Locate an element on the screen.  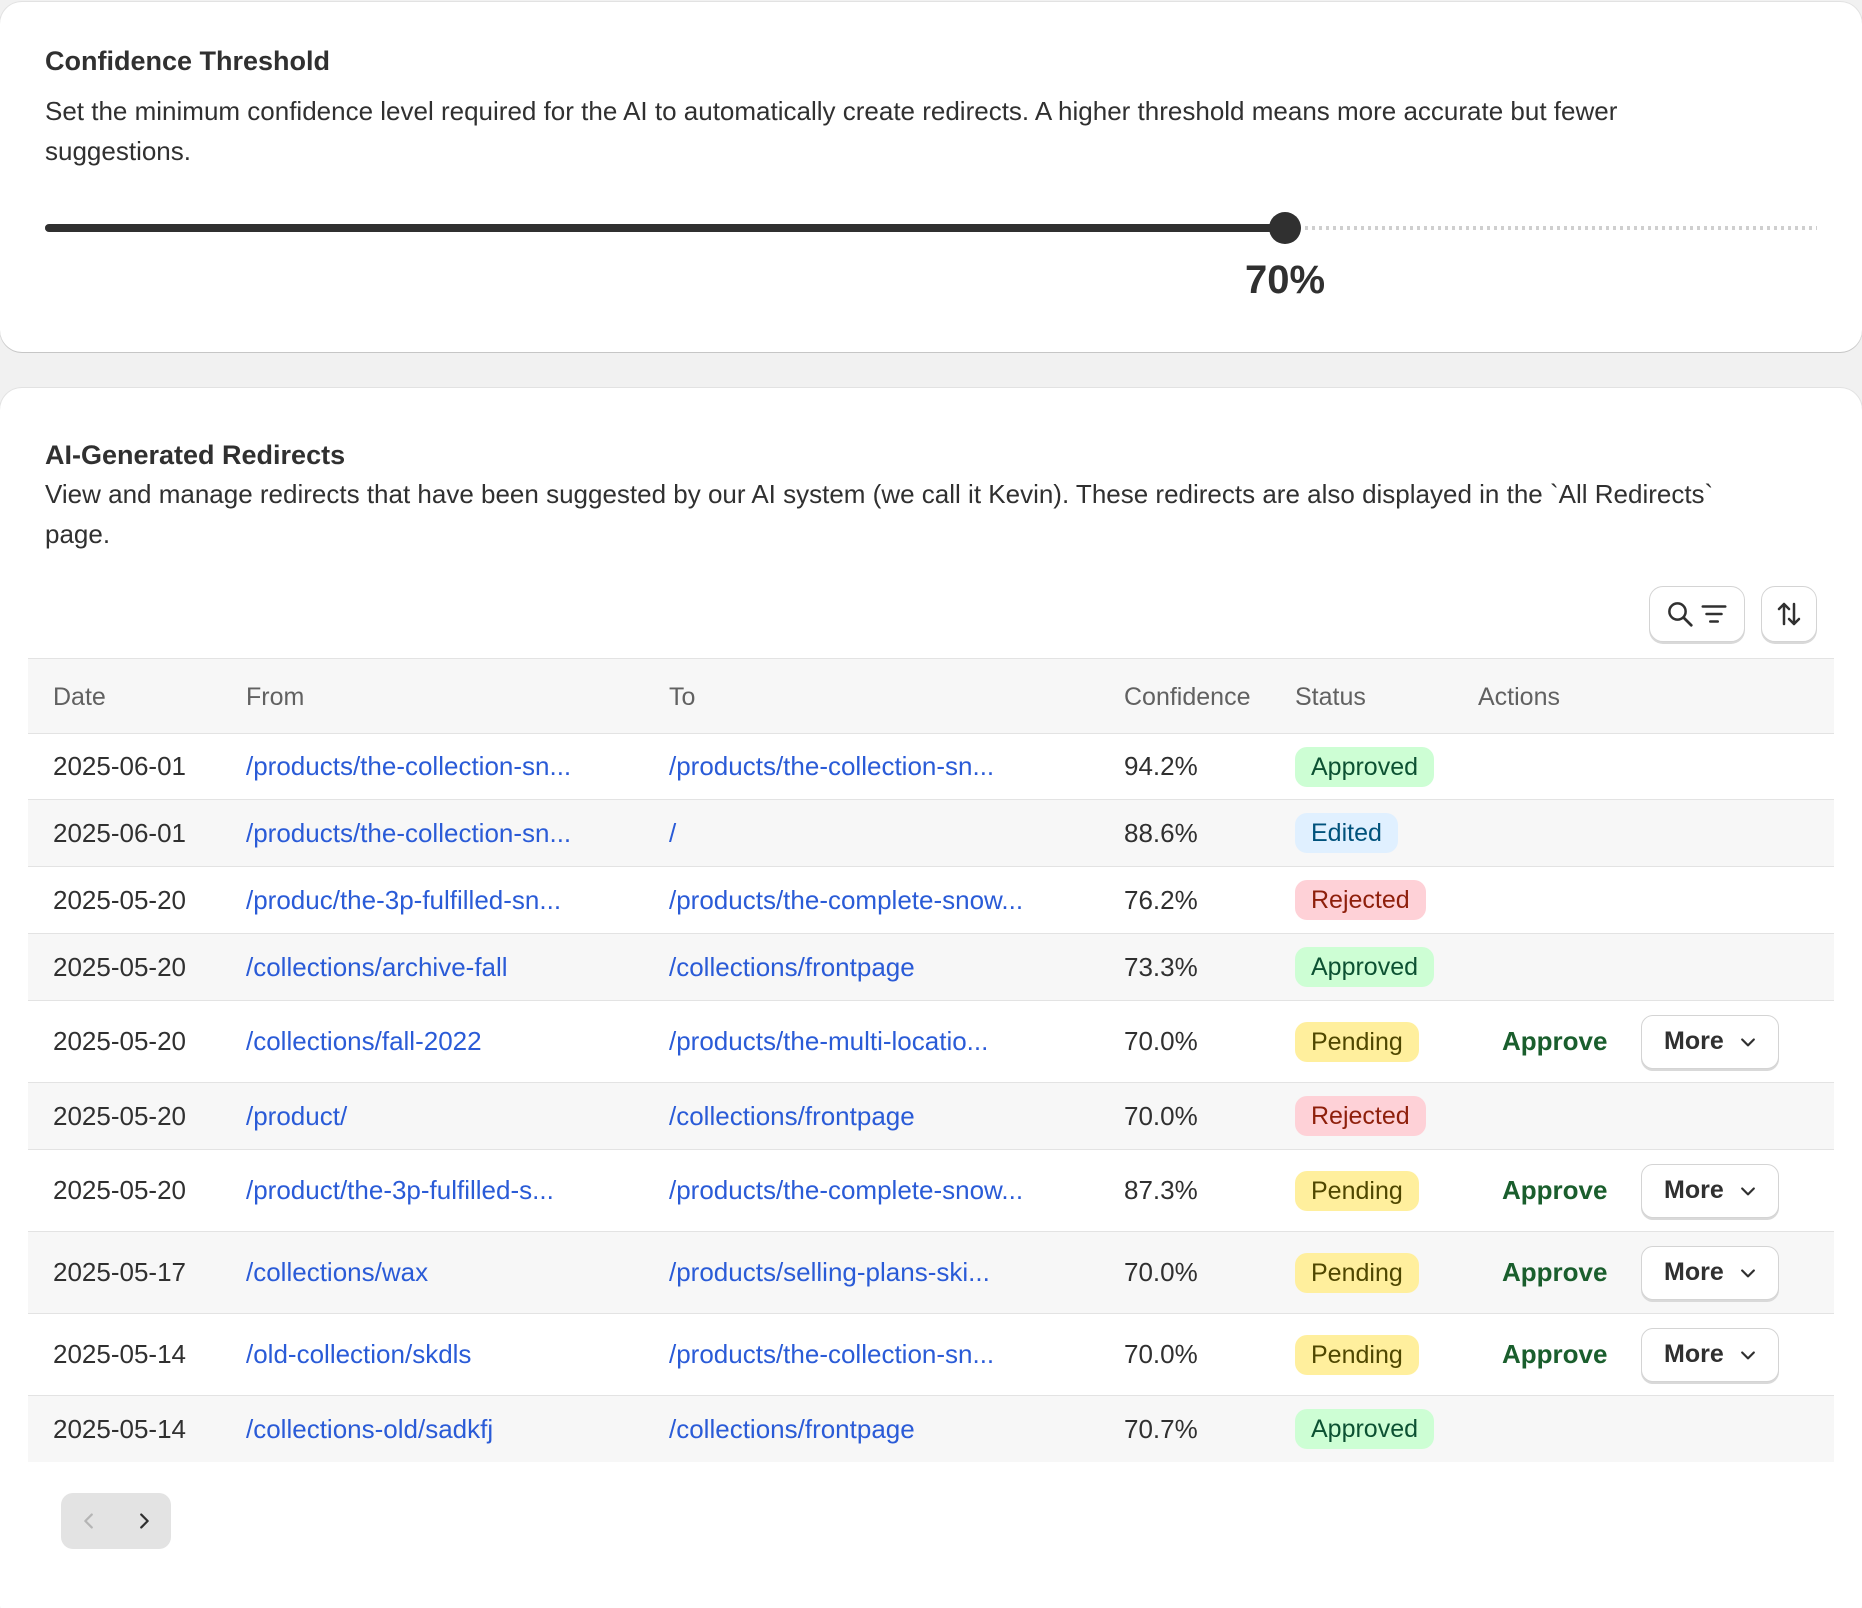
sort-button is located at coordinates (1789, 614).